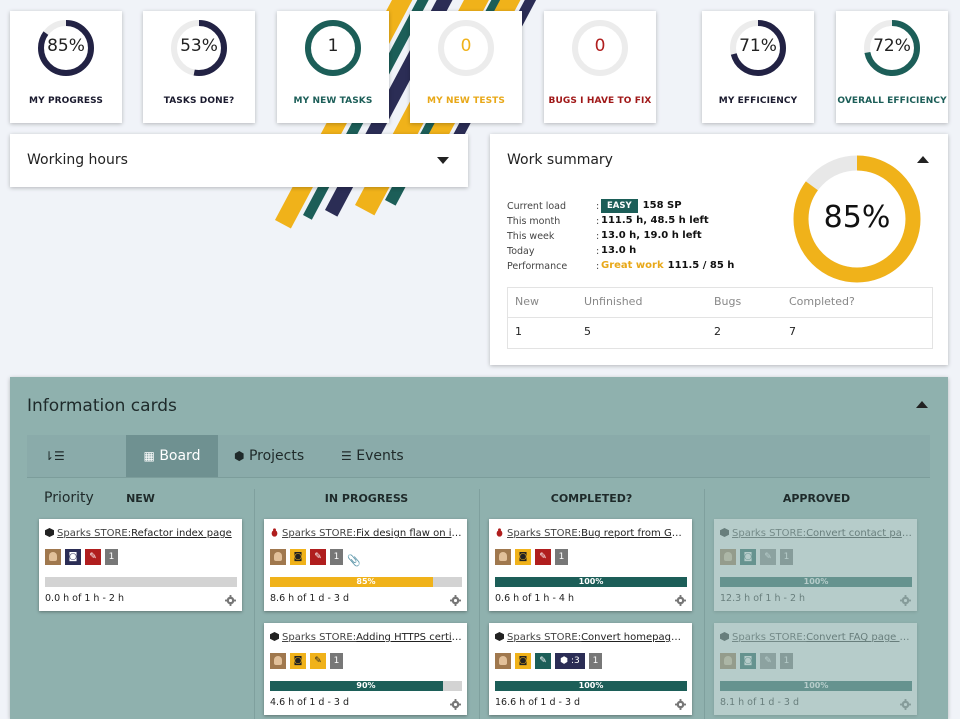  I want to click on grid-icon: ▦, so click(149, 456).